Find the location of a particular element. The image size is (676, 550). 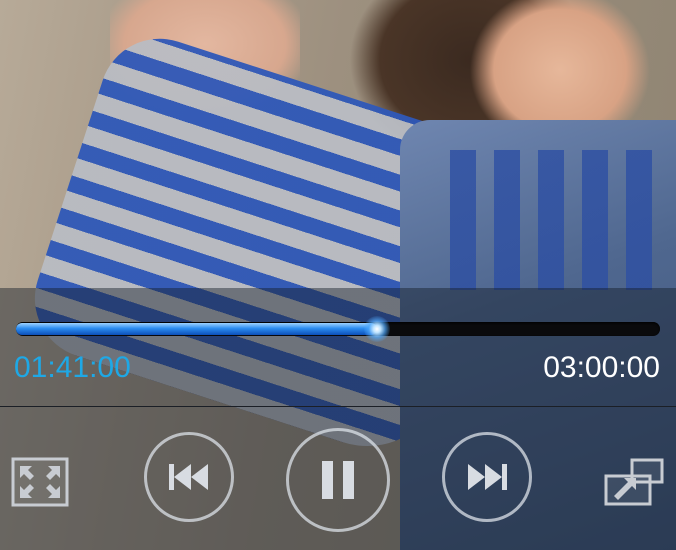

previous-button is located at coordinates (189, 477).